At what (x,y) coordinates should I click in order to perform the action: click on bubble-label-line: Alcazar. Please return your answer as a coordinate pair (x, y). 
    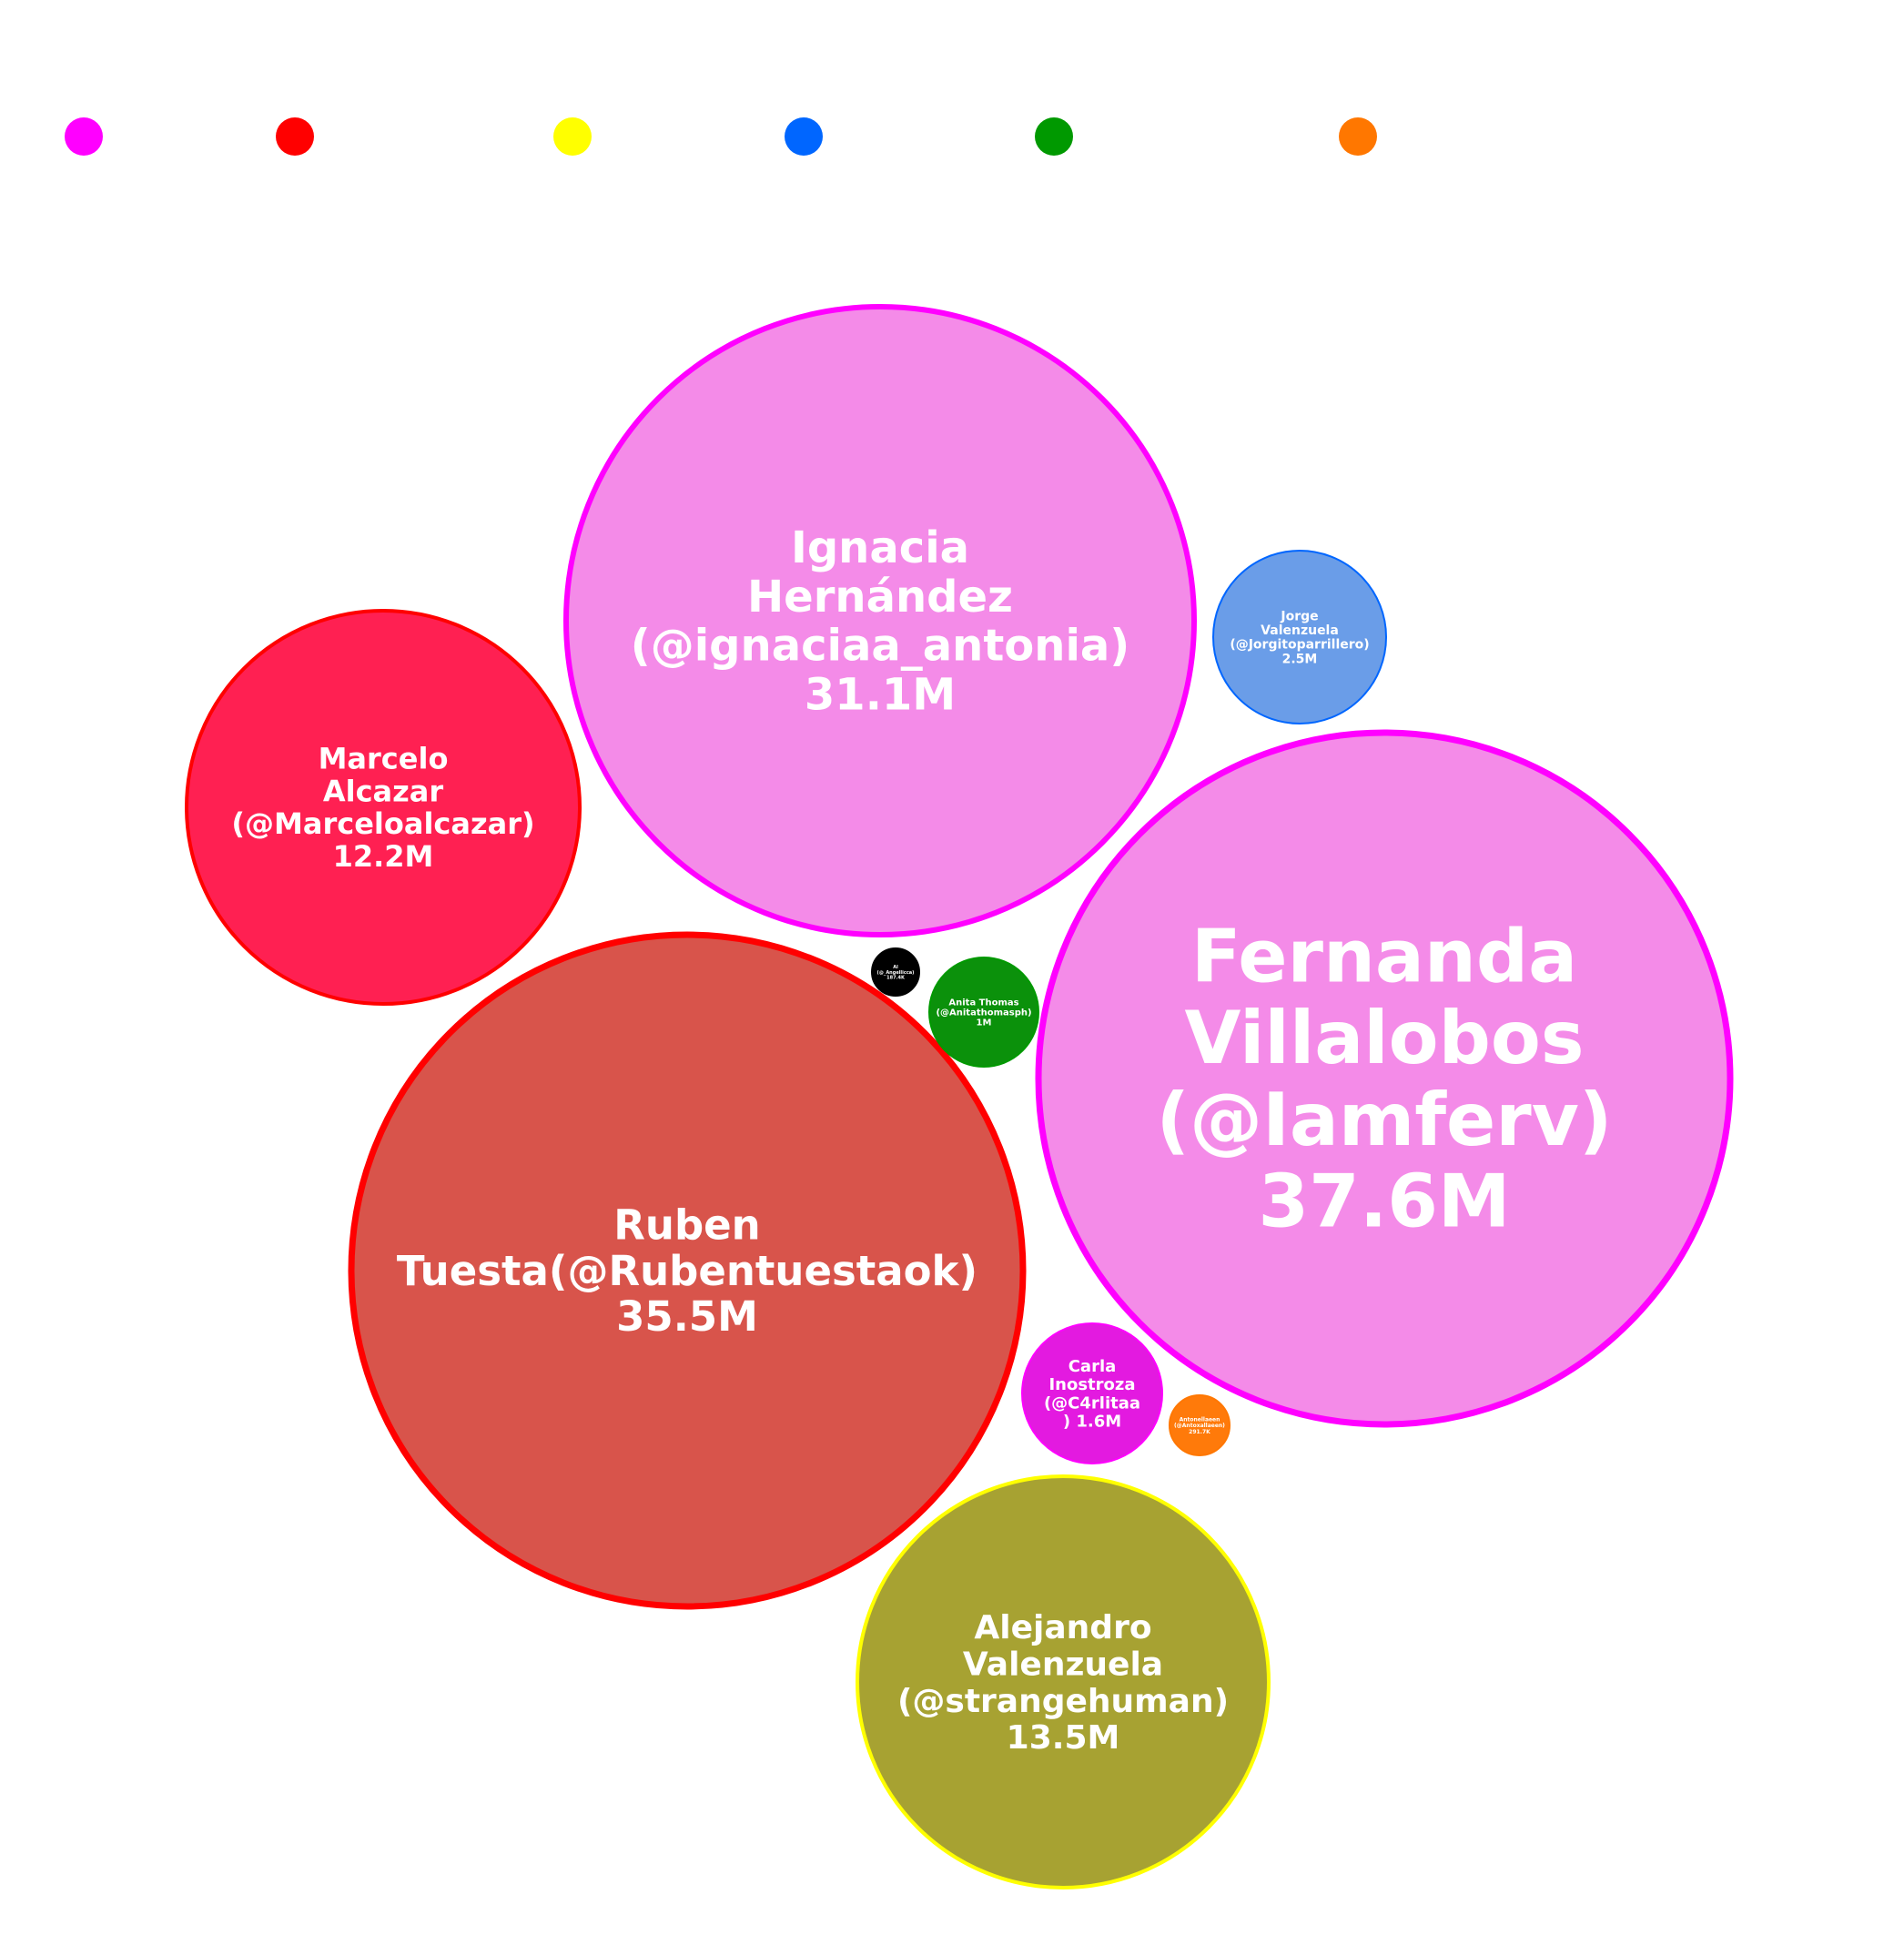
    Looking at the image, I should click on (384, 791).